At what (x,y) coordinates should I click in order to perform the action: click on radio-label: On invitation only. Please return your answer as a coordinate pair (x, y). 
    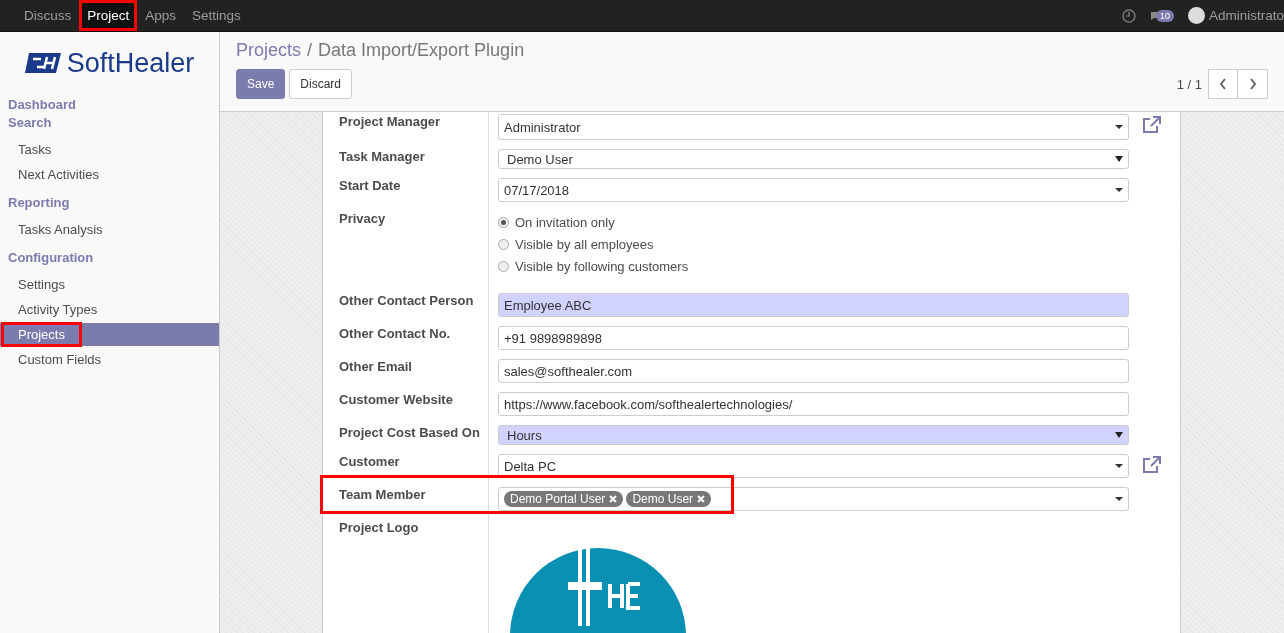
    Looking at the image, I should click on (565, 222).